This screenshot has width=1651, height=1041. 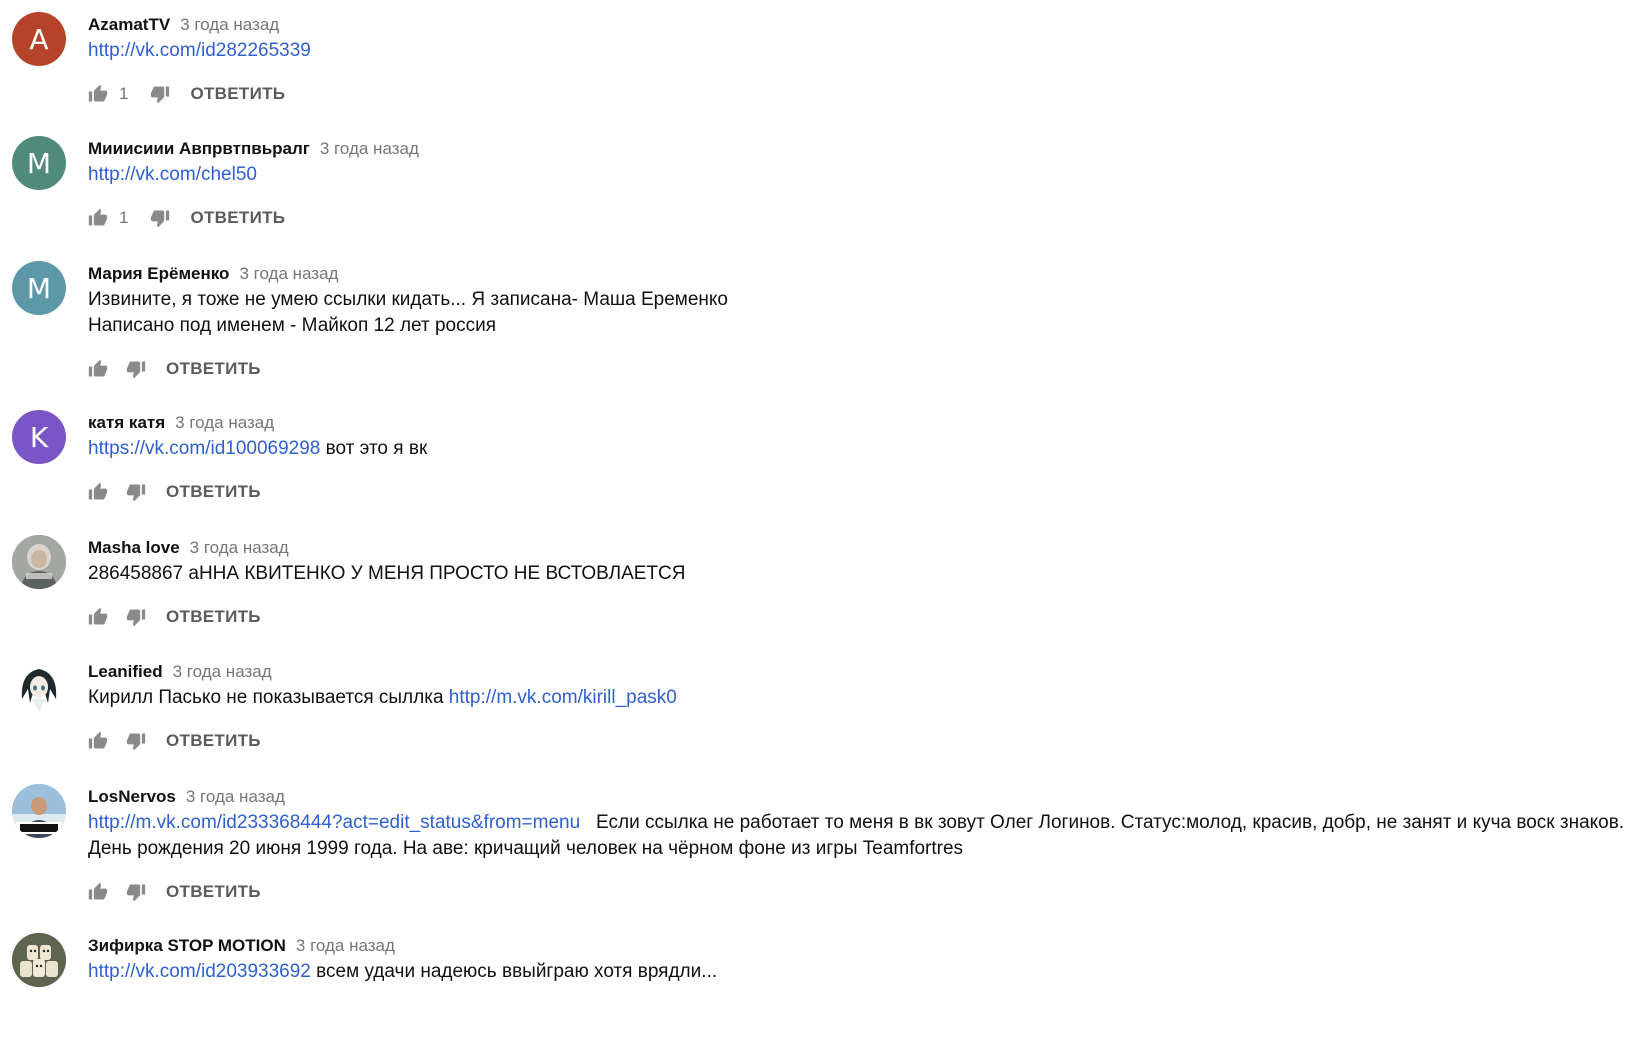 I want to click on gta-avatar-icon, so click(x=39, y=811).